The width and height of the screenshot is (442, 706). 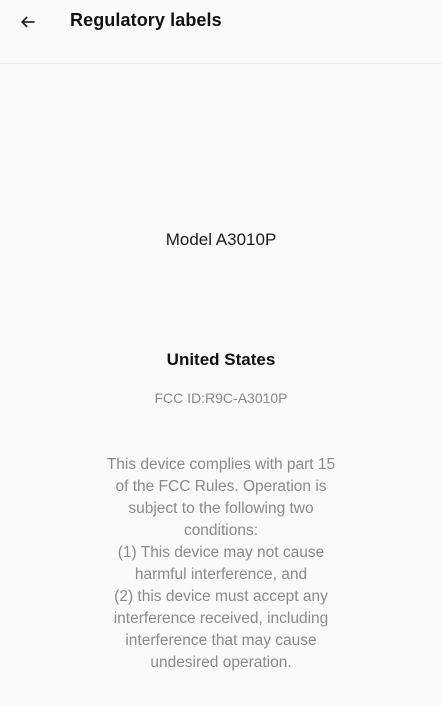 I want to click on compliance-line: interference that may cause, so click(x=221, y=640).